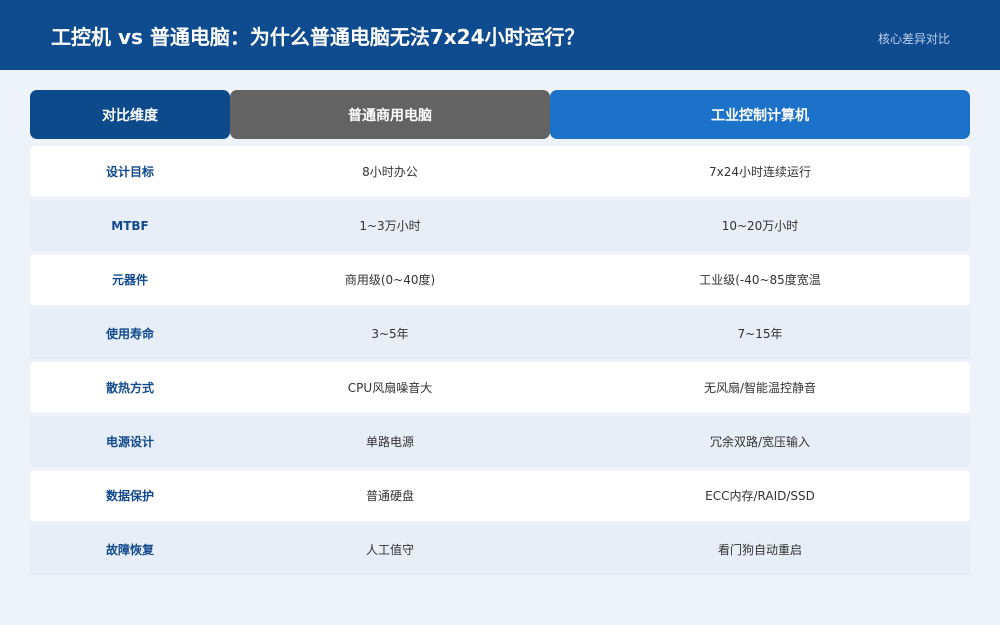  What do you see at coordinates (500, 171) in the screenshot?
I see `table-row: 设计目标 8小时办公 7x24小时连续运行` at bounding box center [500, 171].